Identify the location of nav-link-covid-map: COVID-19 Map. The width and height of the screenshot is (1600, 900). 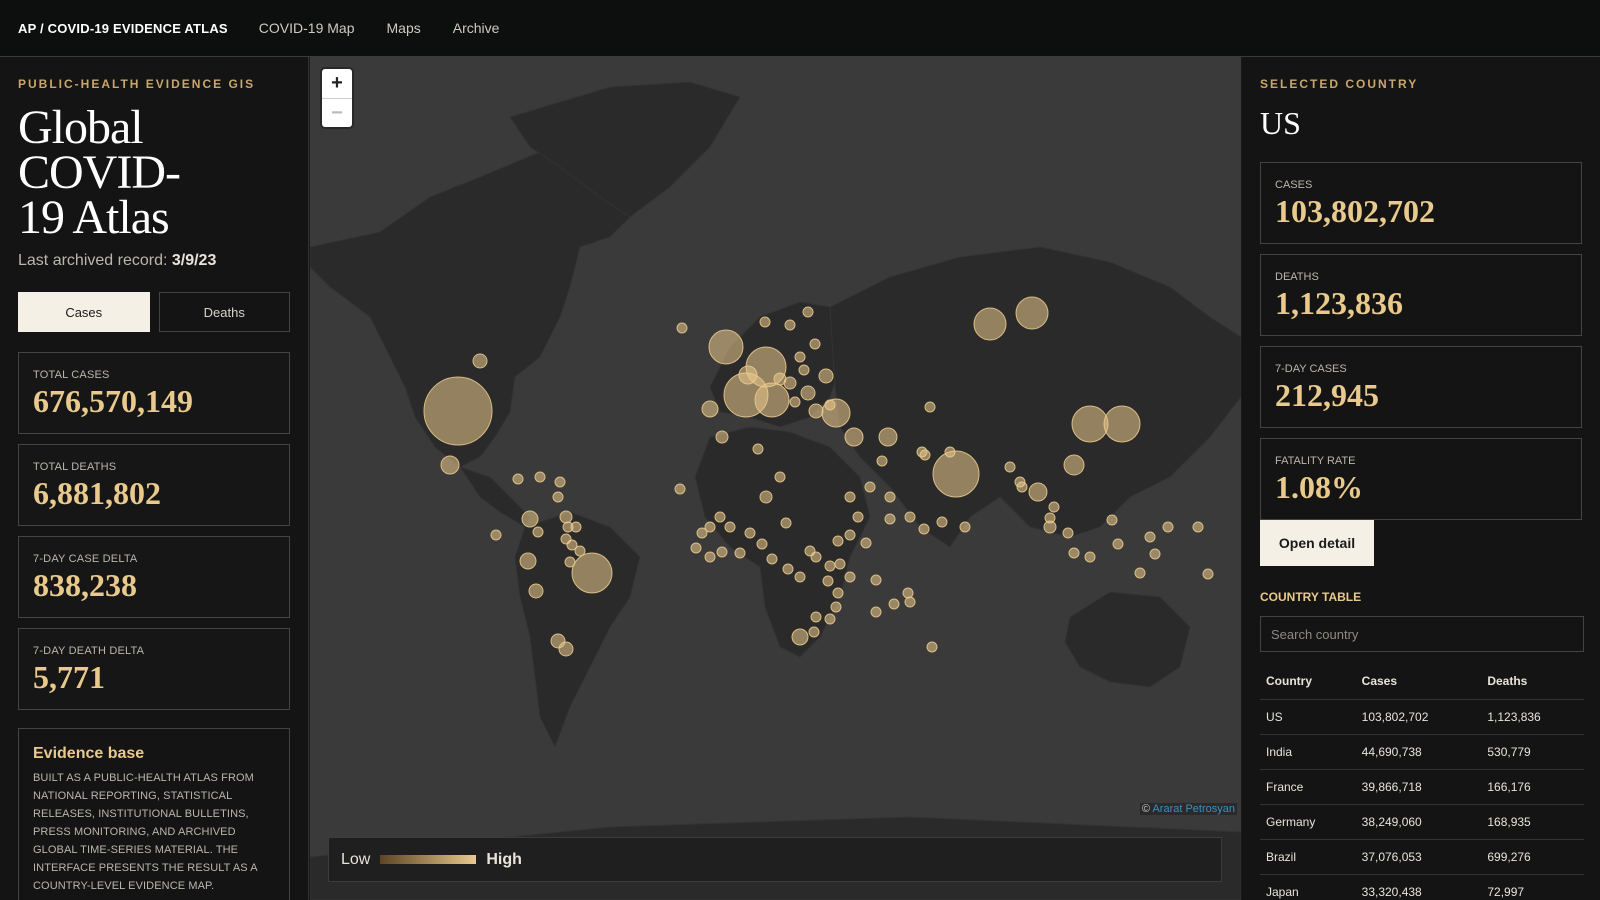
(307, 28).